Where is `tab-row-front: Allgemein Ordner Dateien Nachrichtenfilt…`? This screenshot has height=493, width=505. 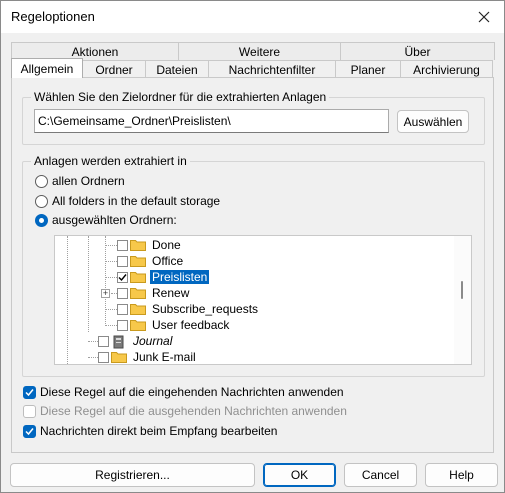
tab-row-front: Allgemein Ordner Dateien Nachrichtenfilt… is located at coordinates (252, 68).